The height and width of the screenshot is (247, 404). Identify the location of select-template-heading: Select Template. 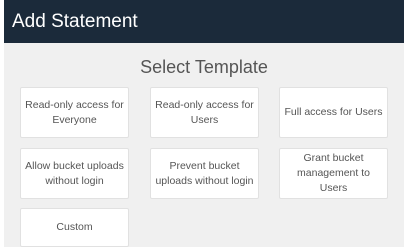
(204, 67).